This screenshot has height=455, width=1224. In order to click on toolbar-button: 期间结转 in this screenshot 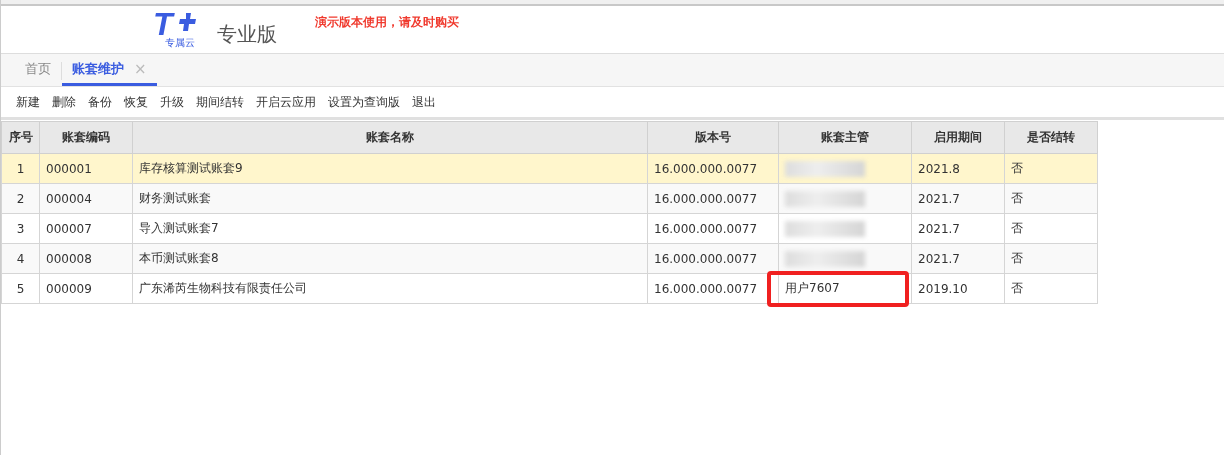, I will do `click(220, 102)`.